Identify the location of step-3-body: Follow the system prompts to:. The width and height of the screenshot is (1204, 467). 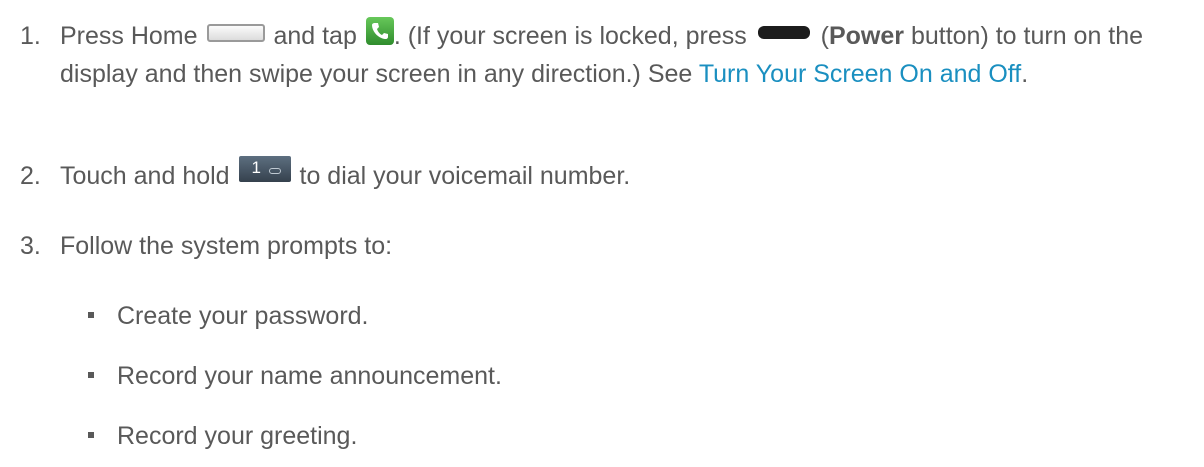
(625, 246).